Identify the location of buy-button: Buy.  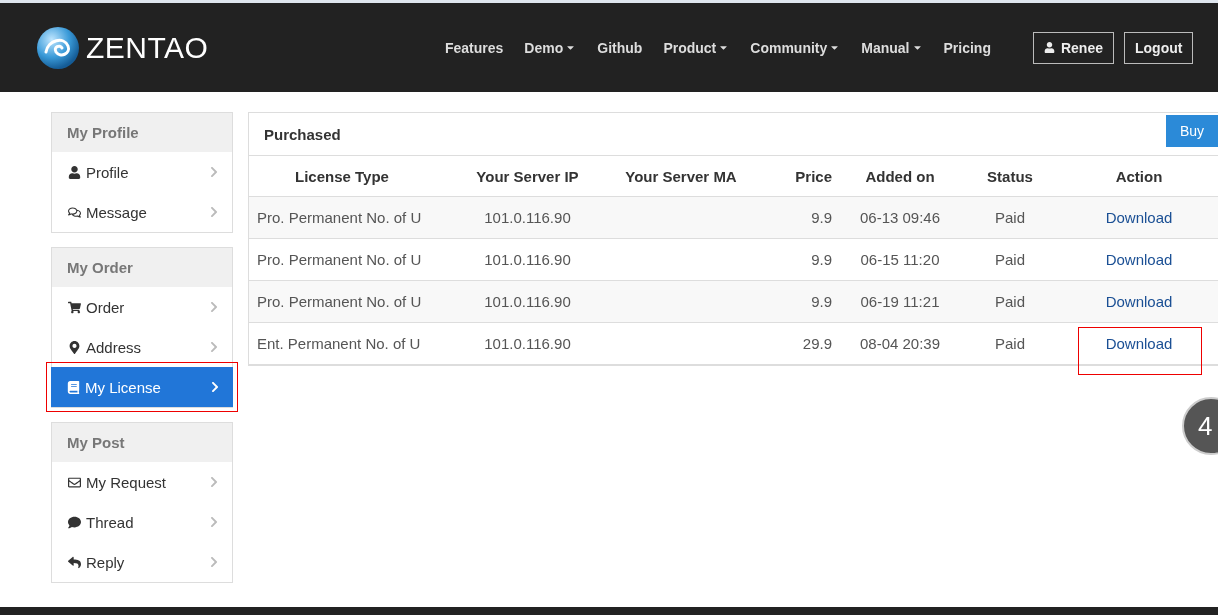
(1192, 131).